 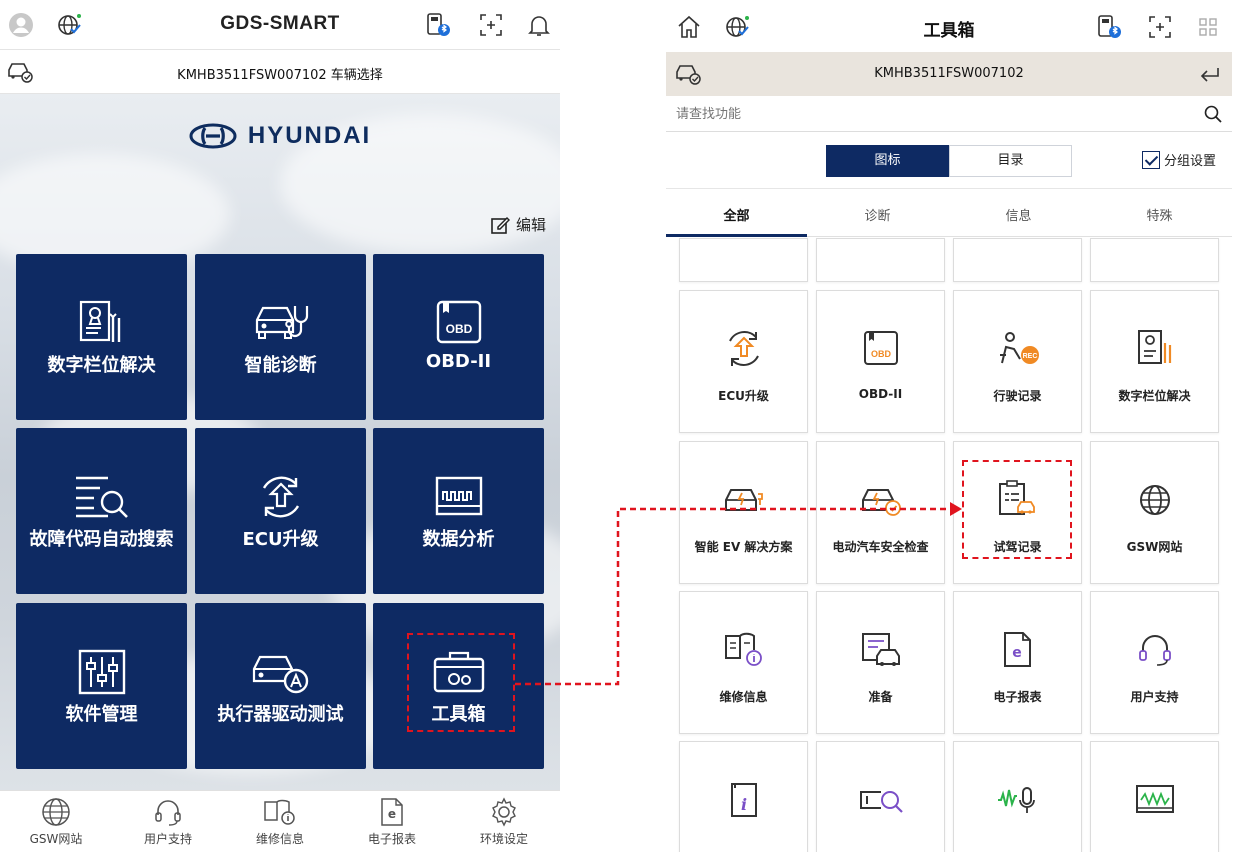 What do you see at coordinates (738, 594) in the screenshot?
I see `callout-arrow` at bounding box center [738, 594].